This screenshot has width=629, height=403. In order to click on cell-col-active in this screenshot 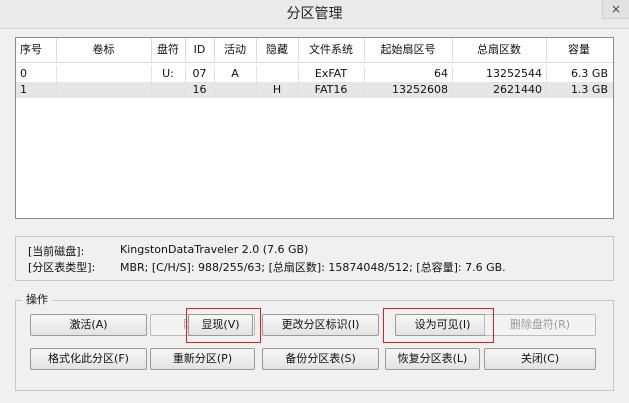, I will do `click(235, 90)`.